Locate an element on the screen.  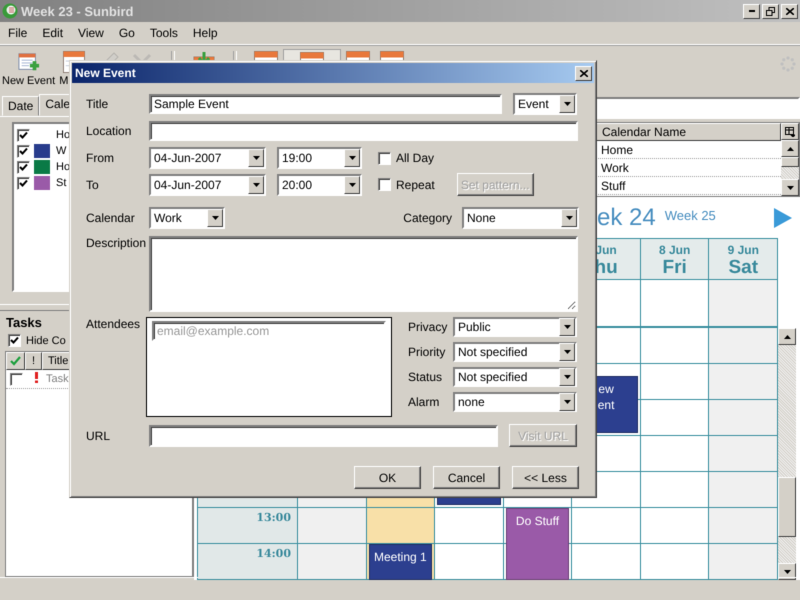
day-name: Sat is located at coordinates (743, 268).